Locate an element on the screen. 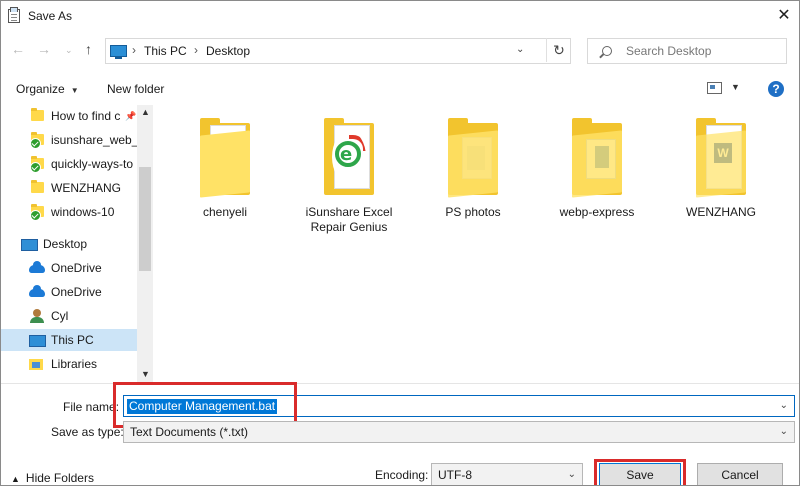 The height and width of the screenshot is (486, 800). save-as-type-label: Save as type: is located at coordinates (87, 432).